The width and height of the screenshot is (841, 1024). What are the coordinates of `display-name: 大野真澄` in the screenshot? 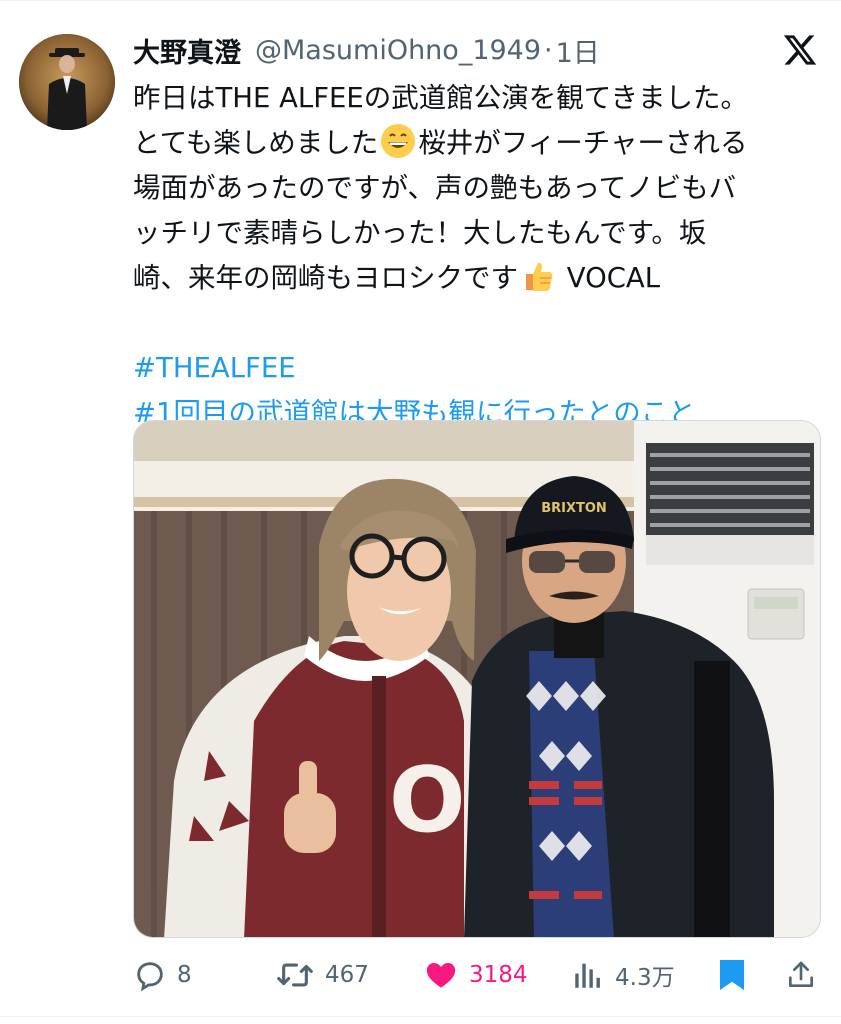 It's located at (187, 50).